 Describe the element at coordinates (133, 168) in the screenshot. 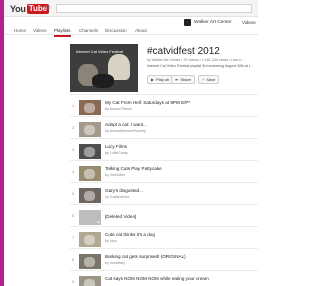

I see `video-title: Talking Cats Play Pattycake` at that location.